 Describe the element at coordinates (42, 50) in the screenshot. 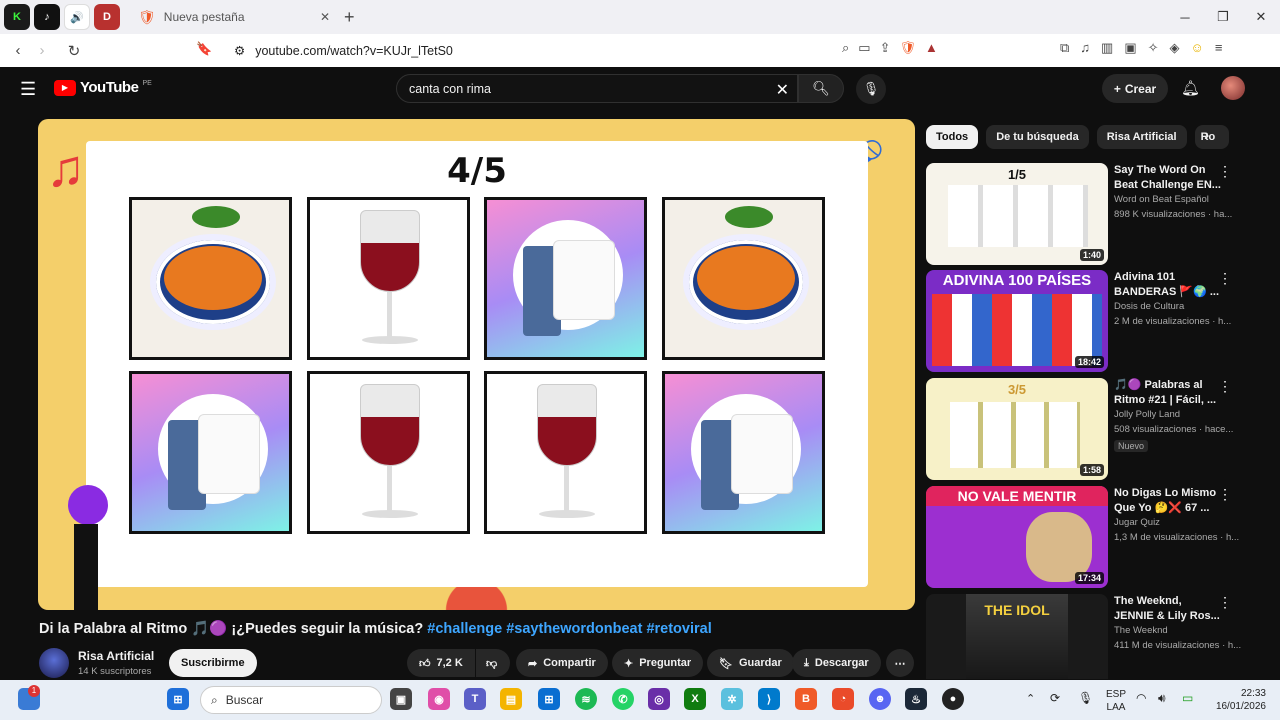

I see `forward-button: ›` at that location.